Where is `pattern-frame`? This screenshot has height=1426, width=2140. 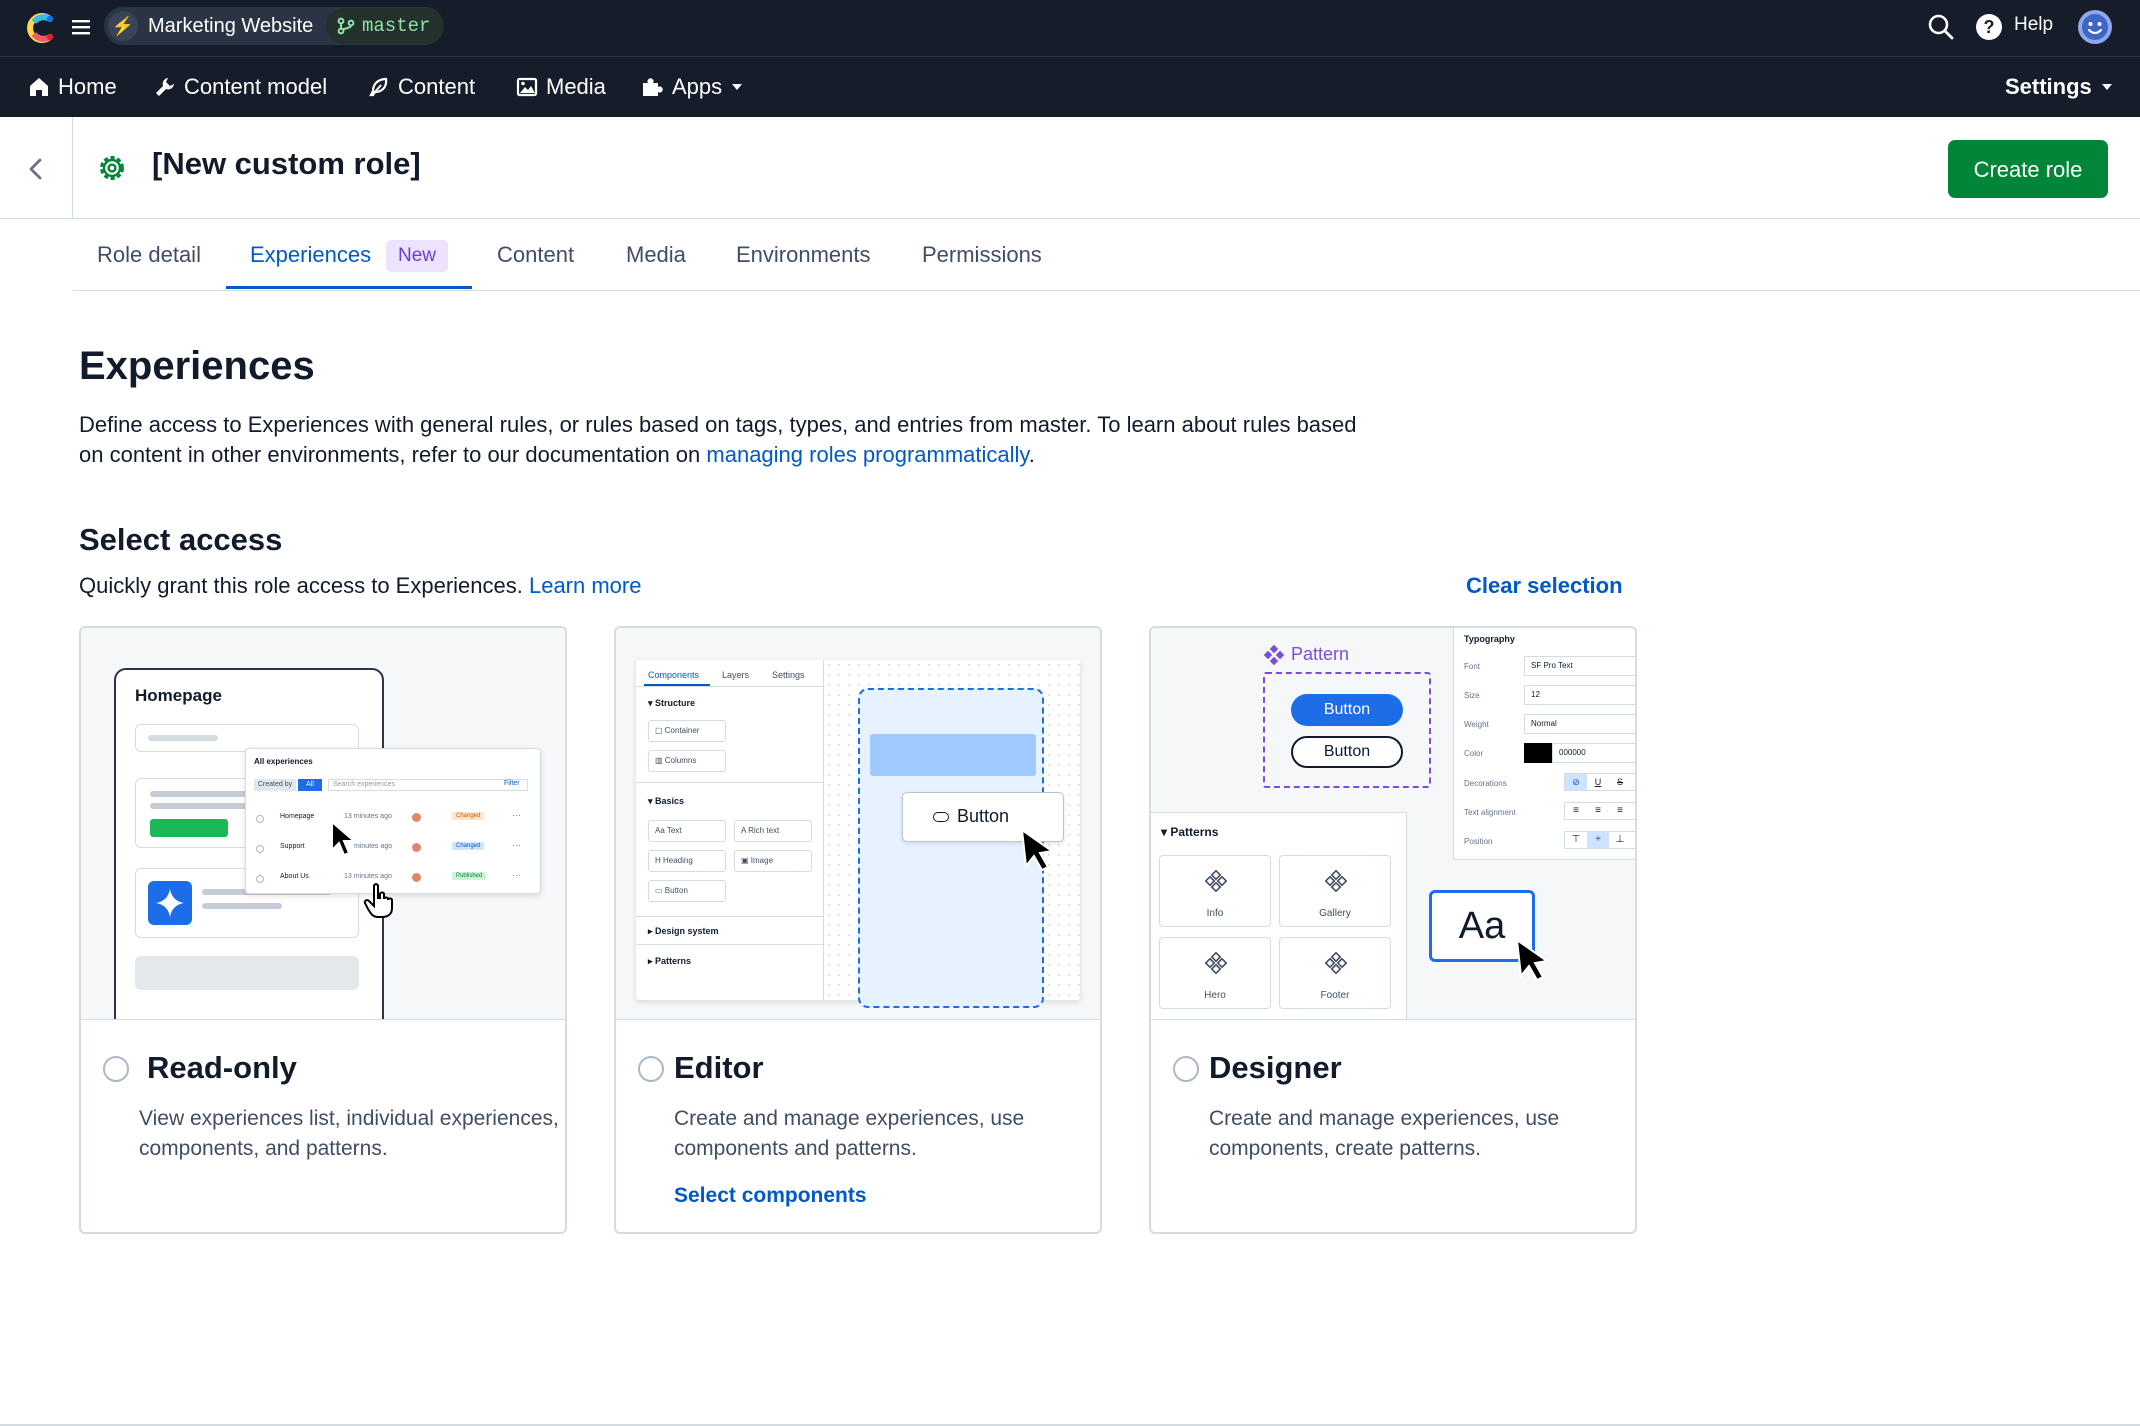 pattern-frame is located at coordinates (1347, 730).